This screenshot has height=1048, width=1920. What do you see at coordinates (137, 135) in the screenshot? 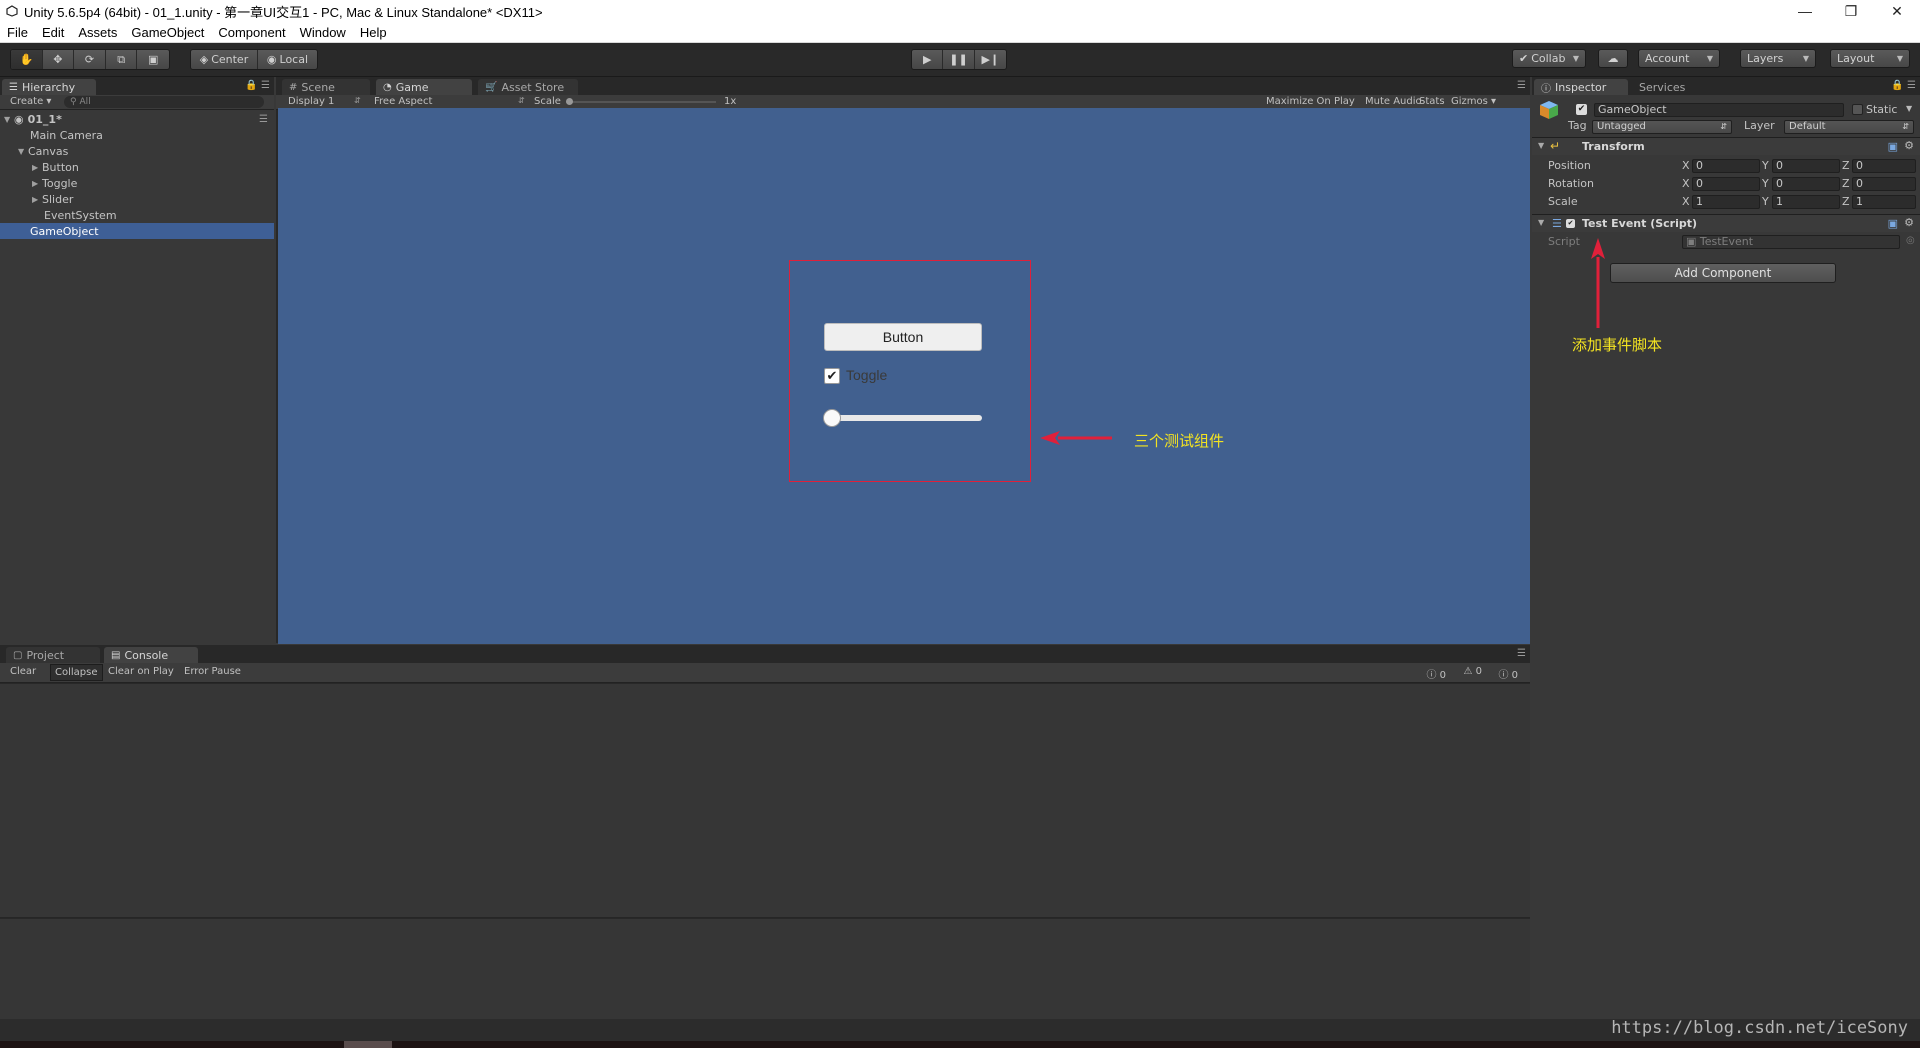
I see `hierarchy-item-main-camera: Main Camera` at bounding box center [137, 135].